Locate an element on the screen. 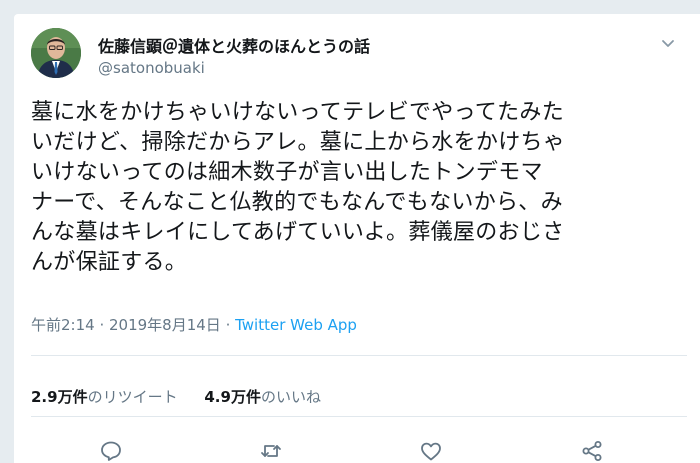 The height and width of the screenshot is (463, 700). tweet-meta: 午前2:14 · 2019年8月14日 · Twitter Web App is located at coordinates (194, 324).